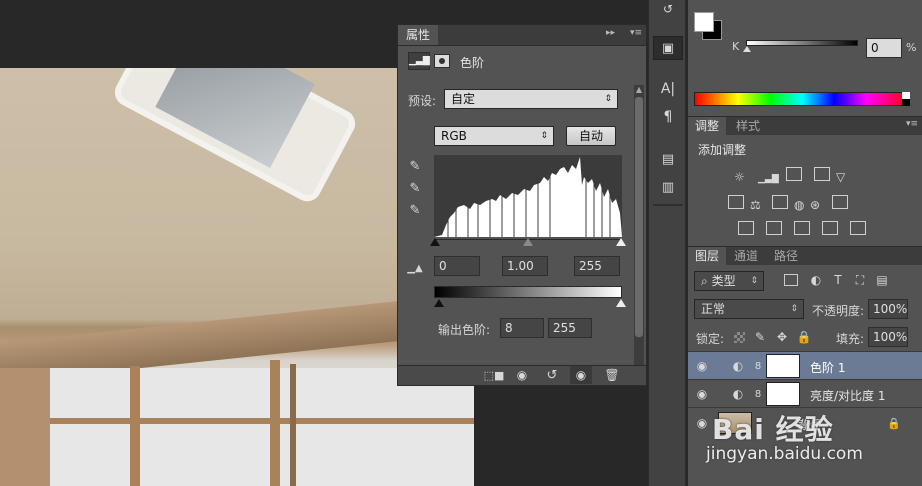 Image resolution: width=922 pixels, height=486 pixels. Describe the element at coordinates (749, 309) in the screenshot. I see `blend-mode-dropdown: 正常 ⇕` at that location.